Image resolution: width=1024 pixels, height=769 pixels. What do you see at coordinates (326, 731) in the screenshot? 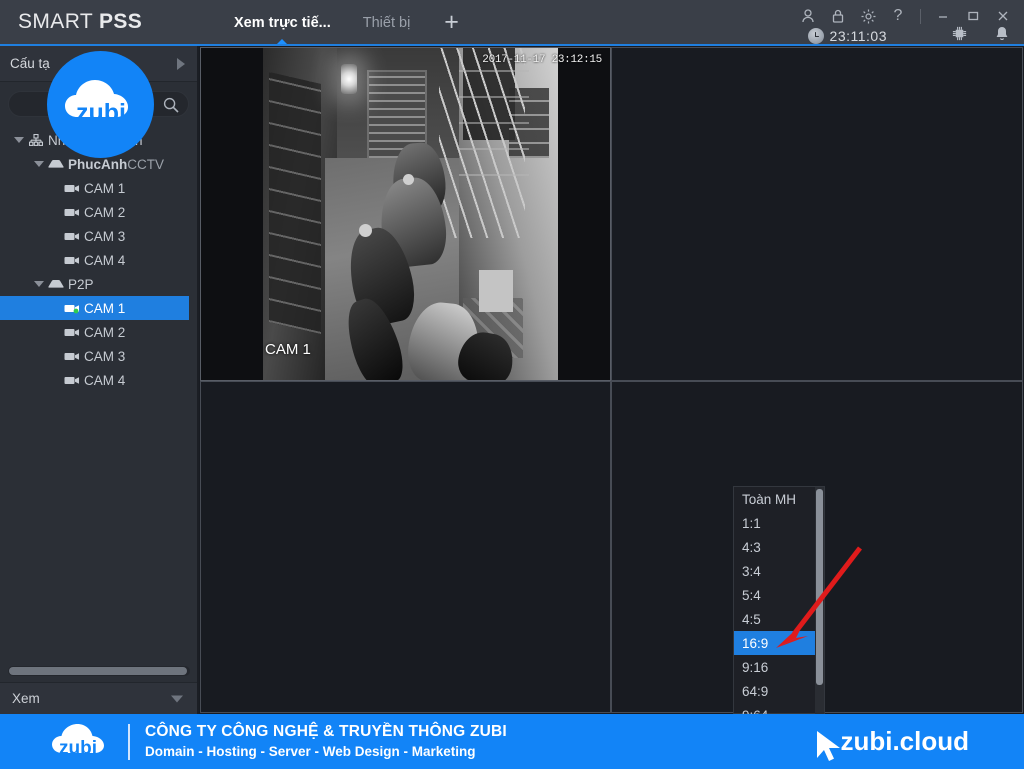
I see `banner-company-name: CÔNG TY CÔNG NGHỆ & TRUYỀN THÔNG ZUBI` at bounding box center [326, 731].